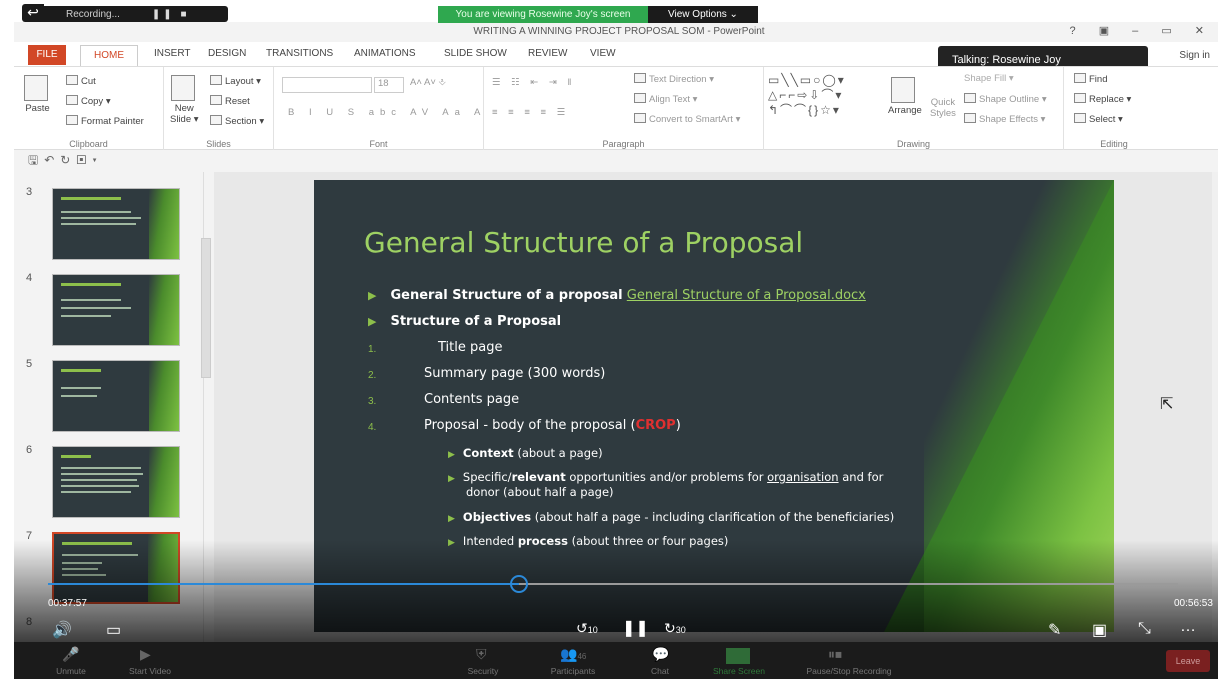  Describe the element at coordinates (109, 306) in the screenshot. I see `thumbnail-slide-4: 4` at that location.